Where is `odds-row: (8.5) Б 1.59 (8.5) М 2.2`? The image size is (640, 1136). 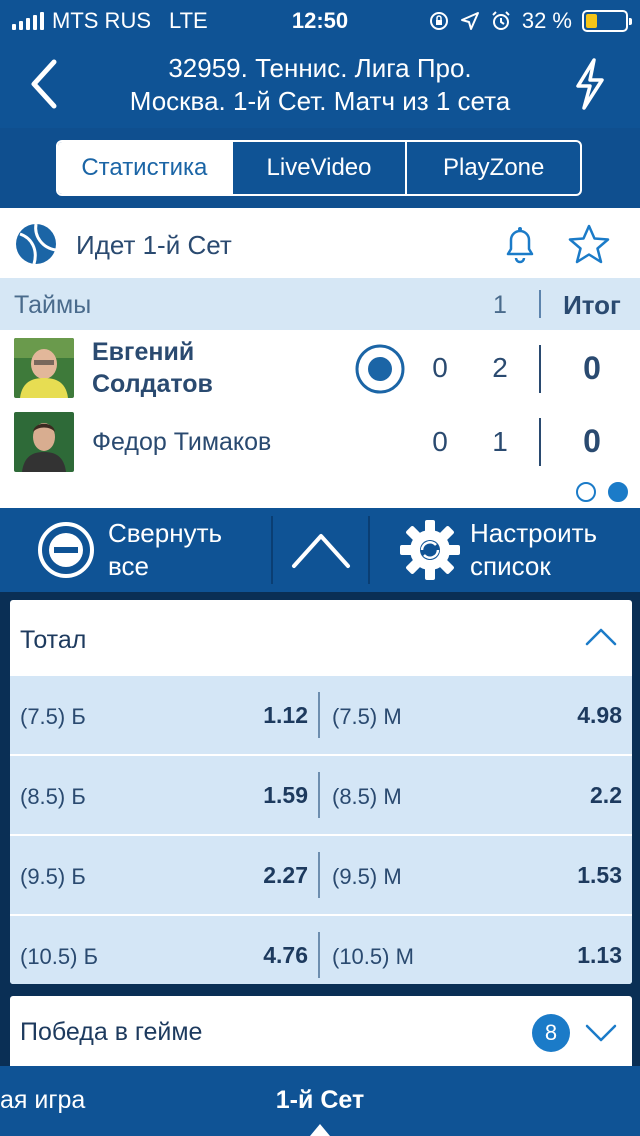 odds-row: (8.5) Б 1.59 (8.5) М 2.2 is located at coordinates (321, 794).